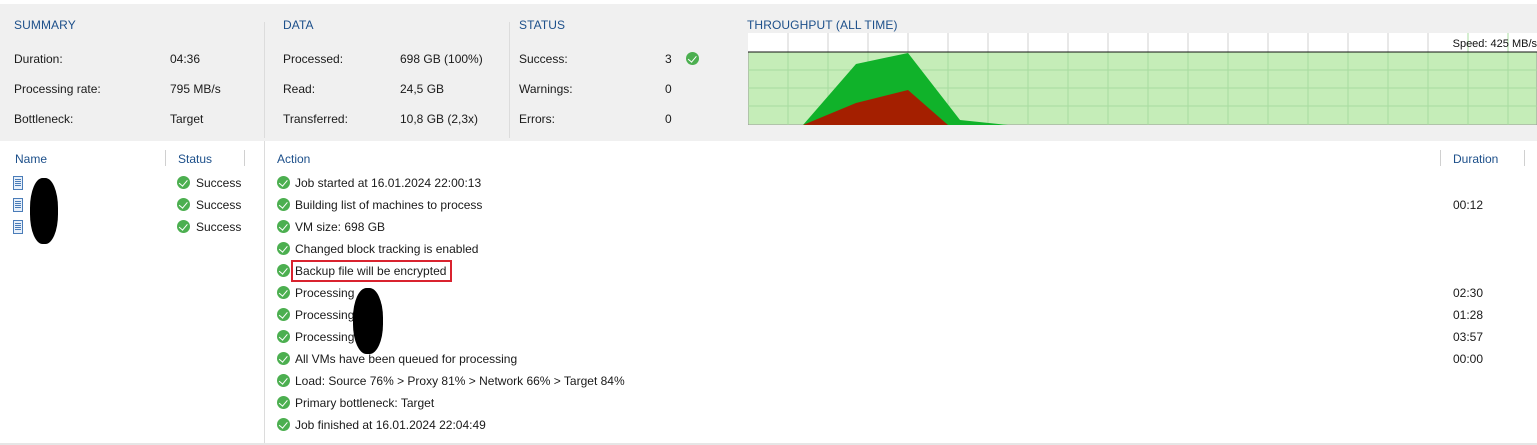  Describe the element at coordinates (422, 89) in the screenshot. I see `read-value: 24,5 GB` at that location.